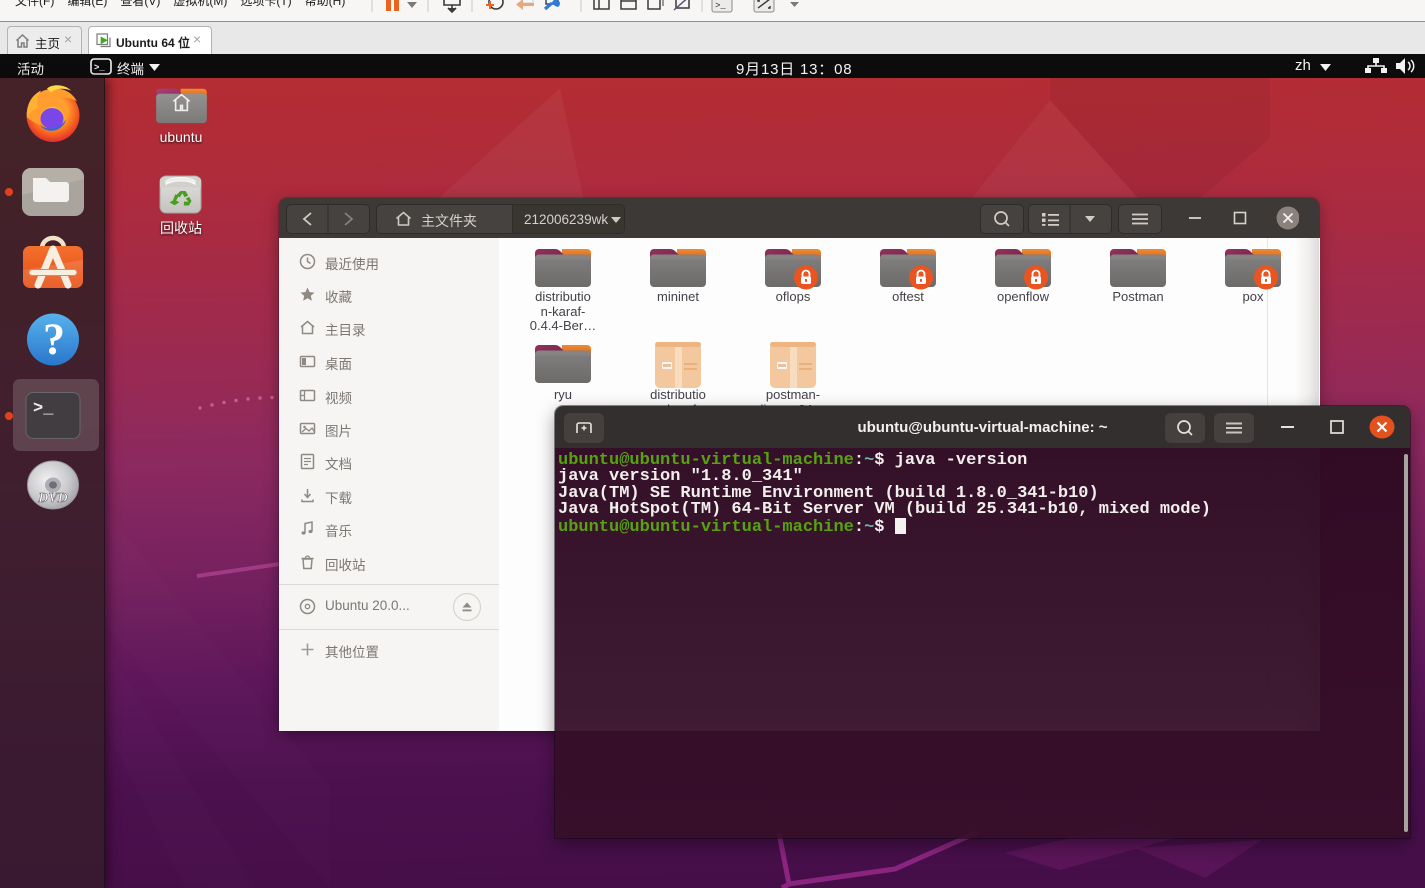 The height and width of the screenshot is (888, 1425). What do you see at coordinates (52, 498) in the screenshot?
I see `svg-text: DVD` at bounding box center [52, 498].